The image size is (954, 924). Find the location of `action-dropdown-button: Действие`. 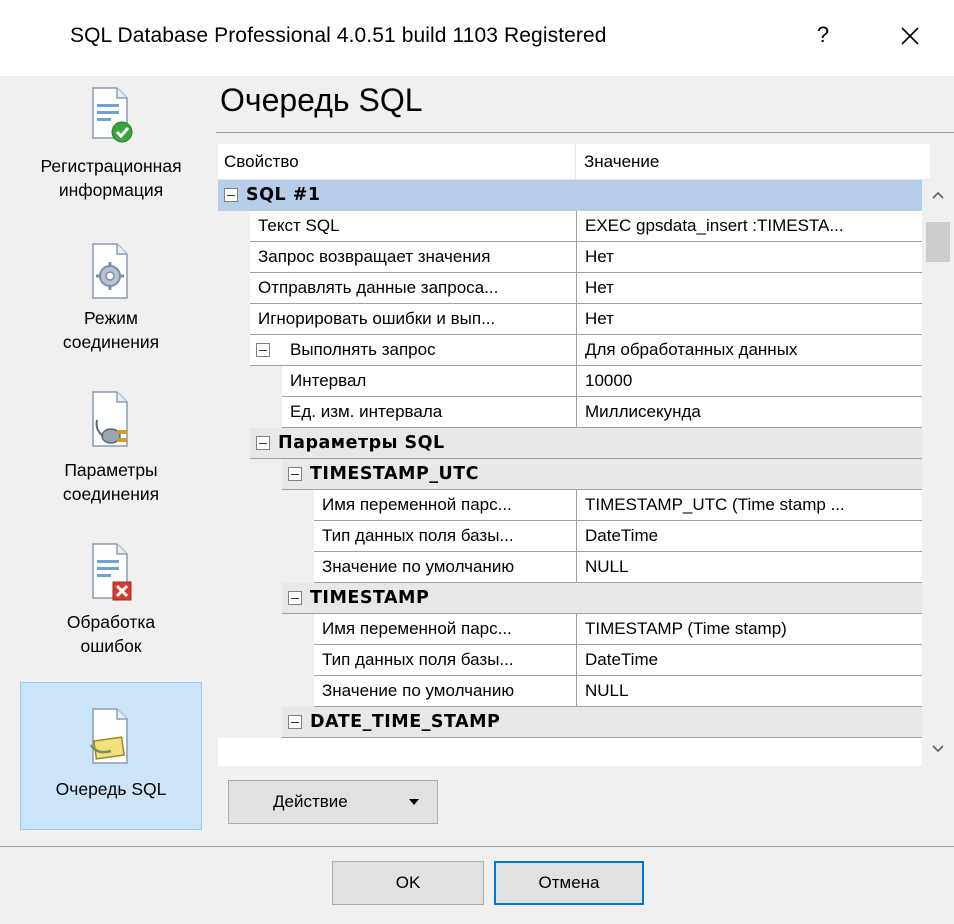

action-dropdown-button: Действие is located at coordinates (333, 802).